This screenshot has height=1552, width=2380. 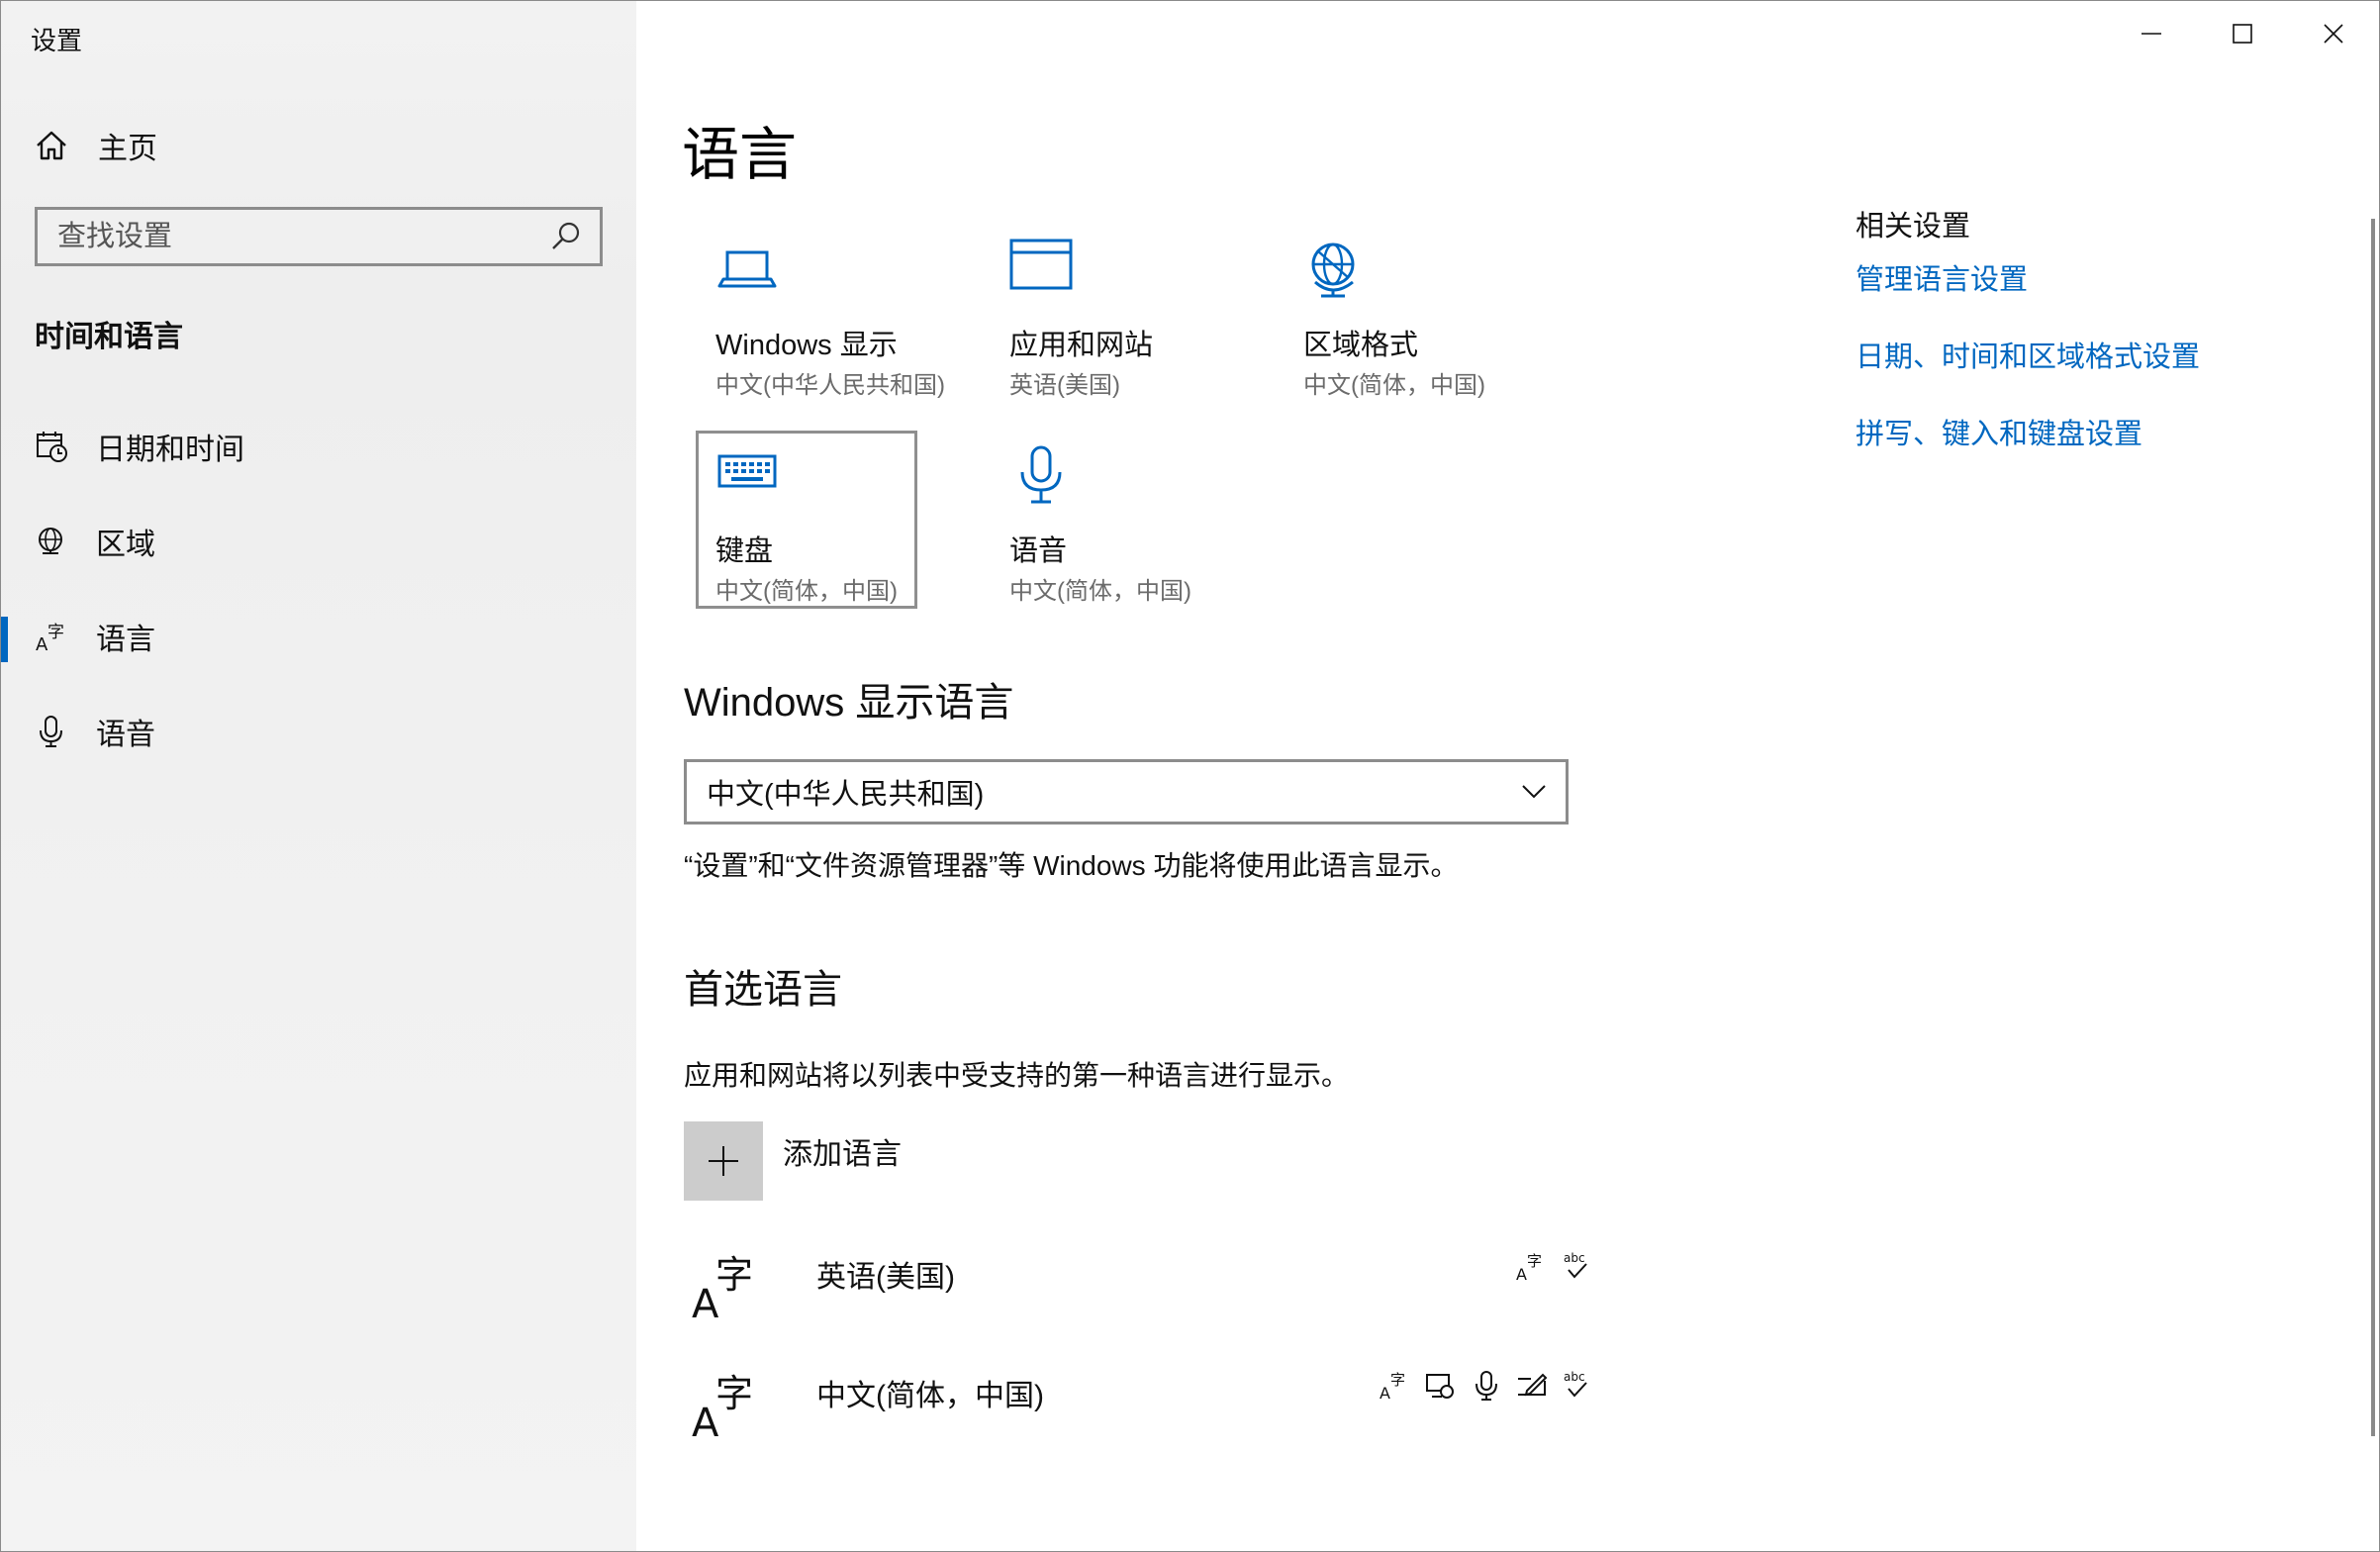 What do you see at coordinates (744, 551) in the screenshot?
I see `tile-name: 键盘` at bounding box center [744, 551].